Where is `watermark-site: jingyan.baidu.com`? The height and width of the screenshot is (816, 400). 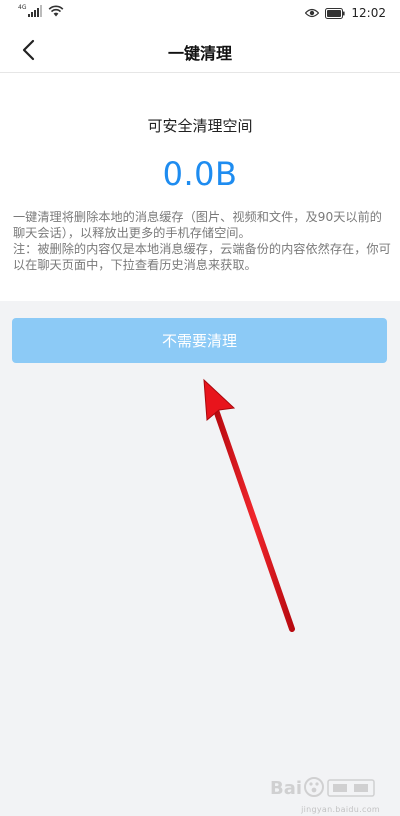 watermark-site: jingyan.baidu.com is located at coordinates (340, 809).